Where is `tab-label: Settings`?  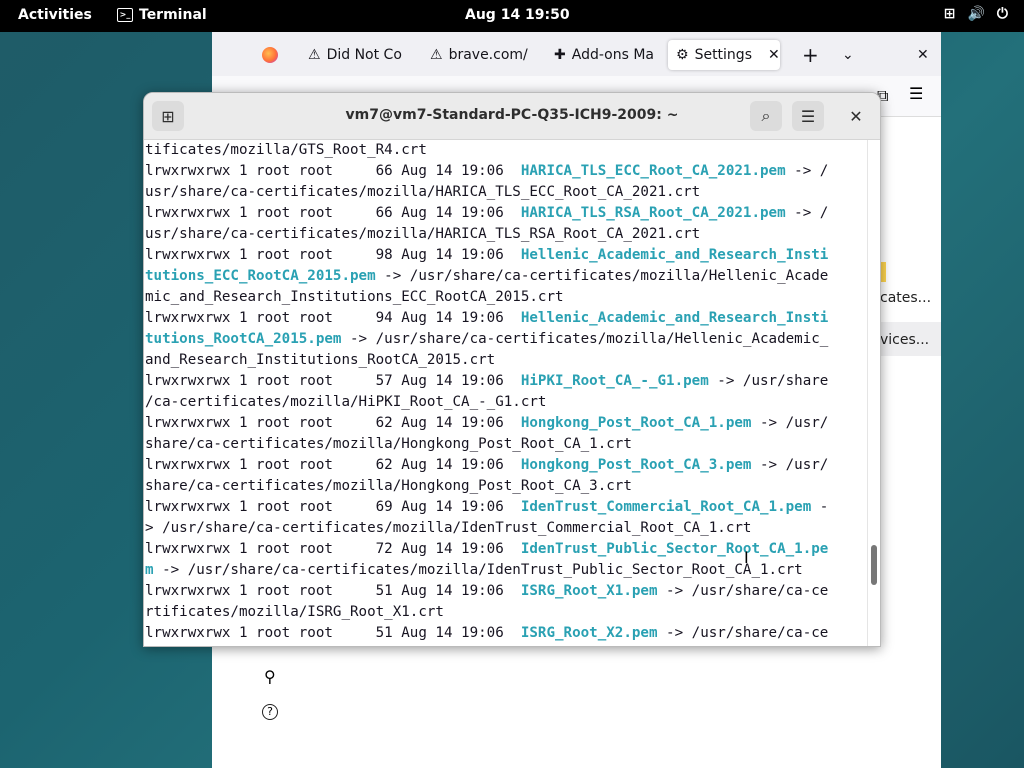 tab-label: Settings is located at coordinates (723, 55).